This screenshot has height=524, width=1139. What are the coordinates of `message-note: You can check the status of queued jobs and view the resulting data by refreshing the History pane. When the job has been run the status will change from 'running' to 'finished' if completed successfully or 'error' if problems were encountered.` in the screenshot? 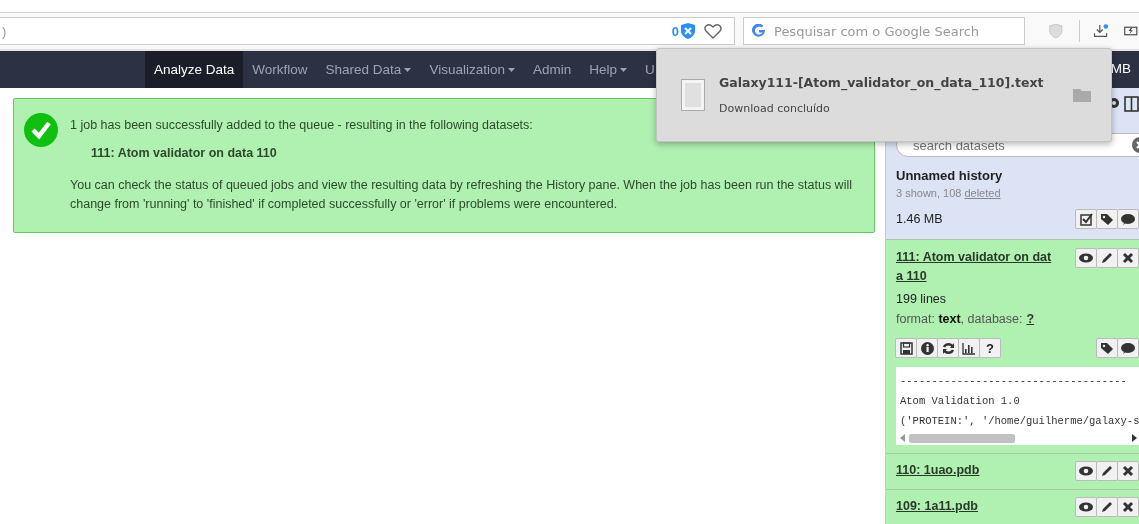 It's located at (461, 195).